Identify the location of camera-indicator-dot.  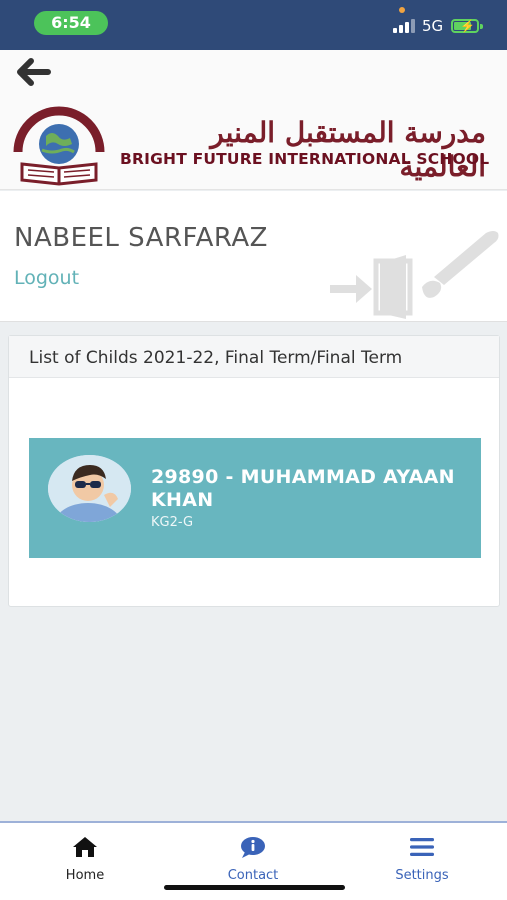
(402, 10).